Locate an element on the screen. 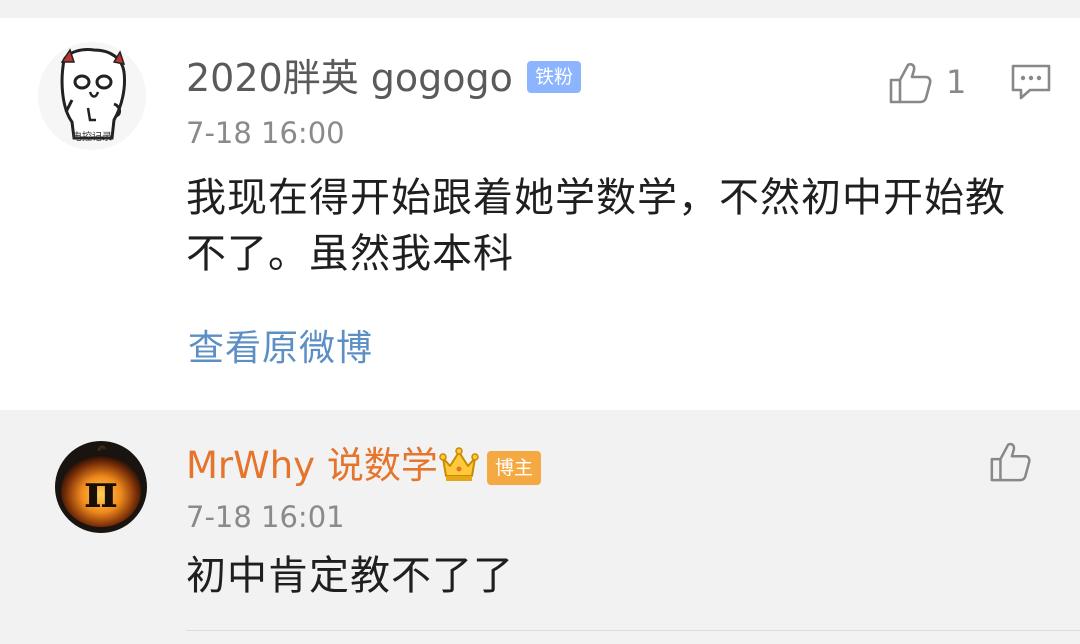  avatar-caption: 电控记录 is located at coordinates (92, 137).